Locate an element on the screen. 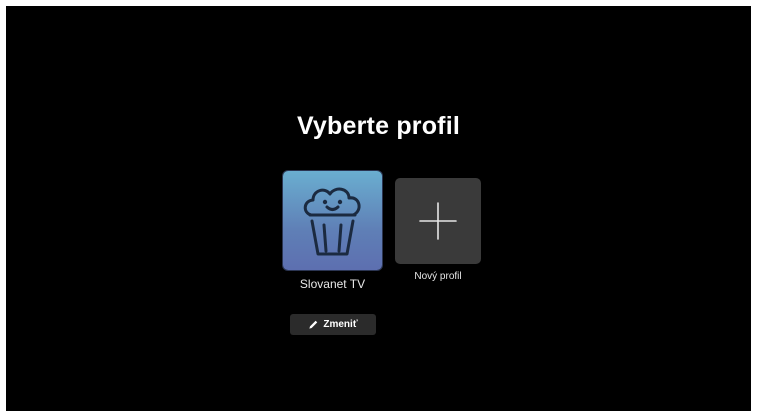  profile-label-slovanet: Slovanet TV is located at coordinates (332, 284).